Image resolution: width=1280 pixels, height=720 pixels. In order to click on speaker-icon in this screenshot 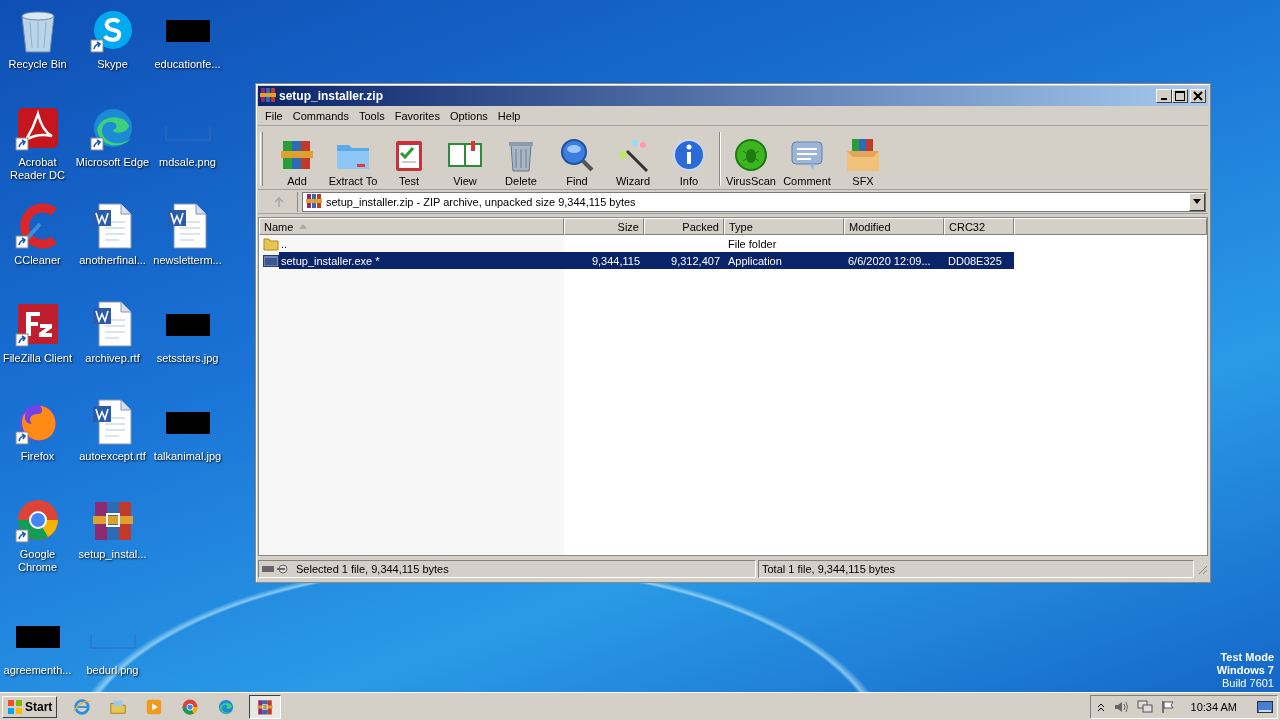, I will do `click(1120, 706)`.